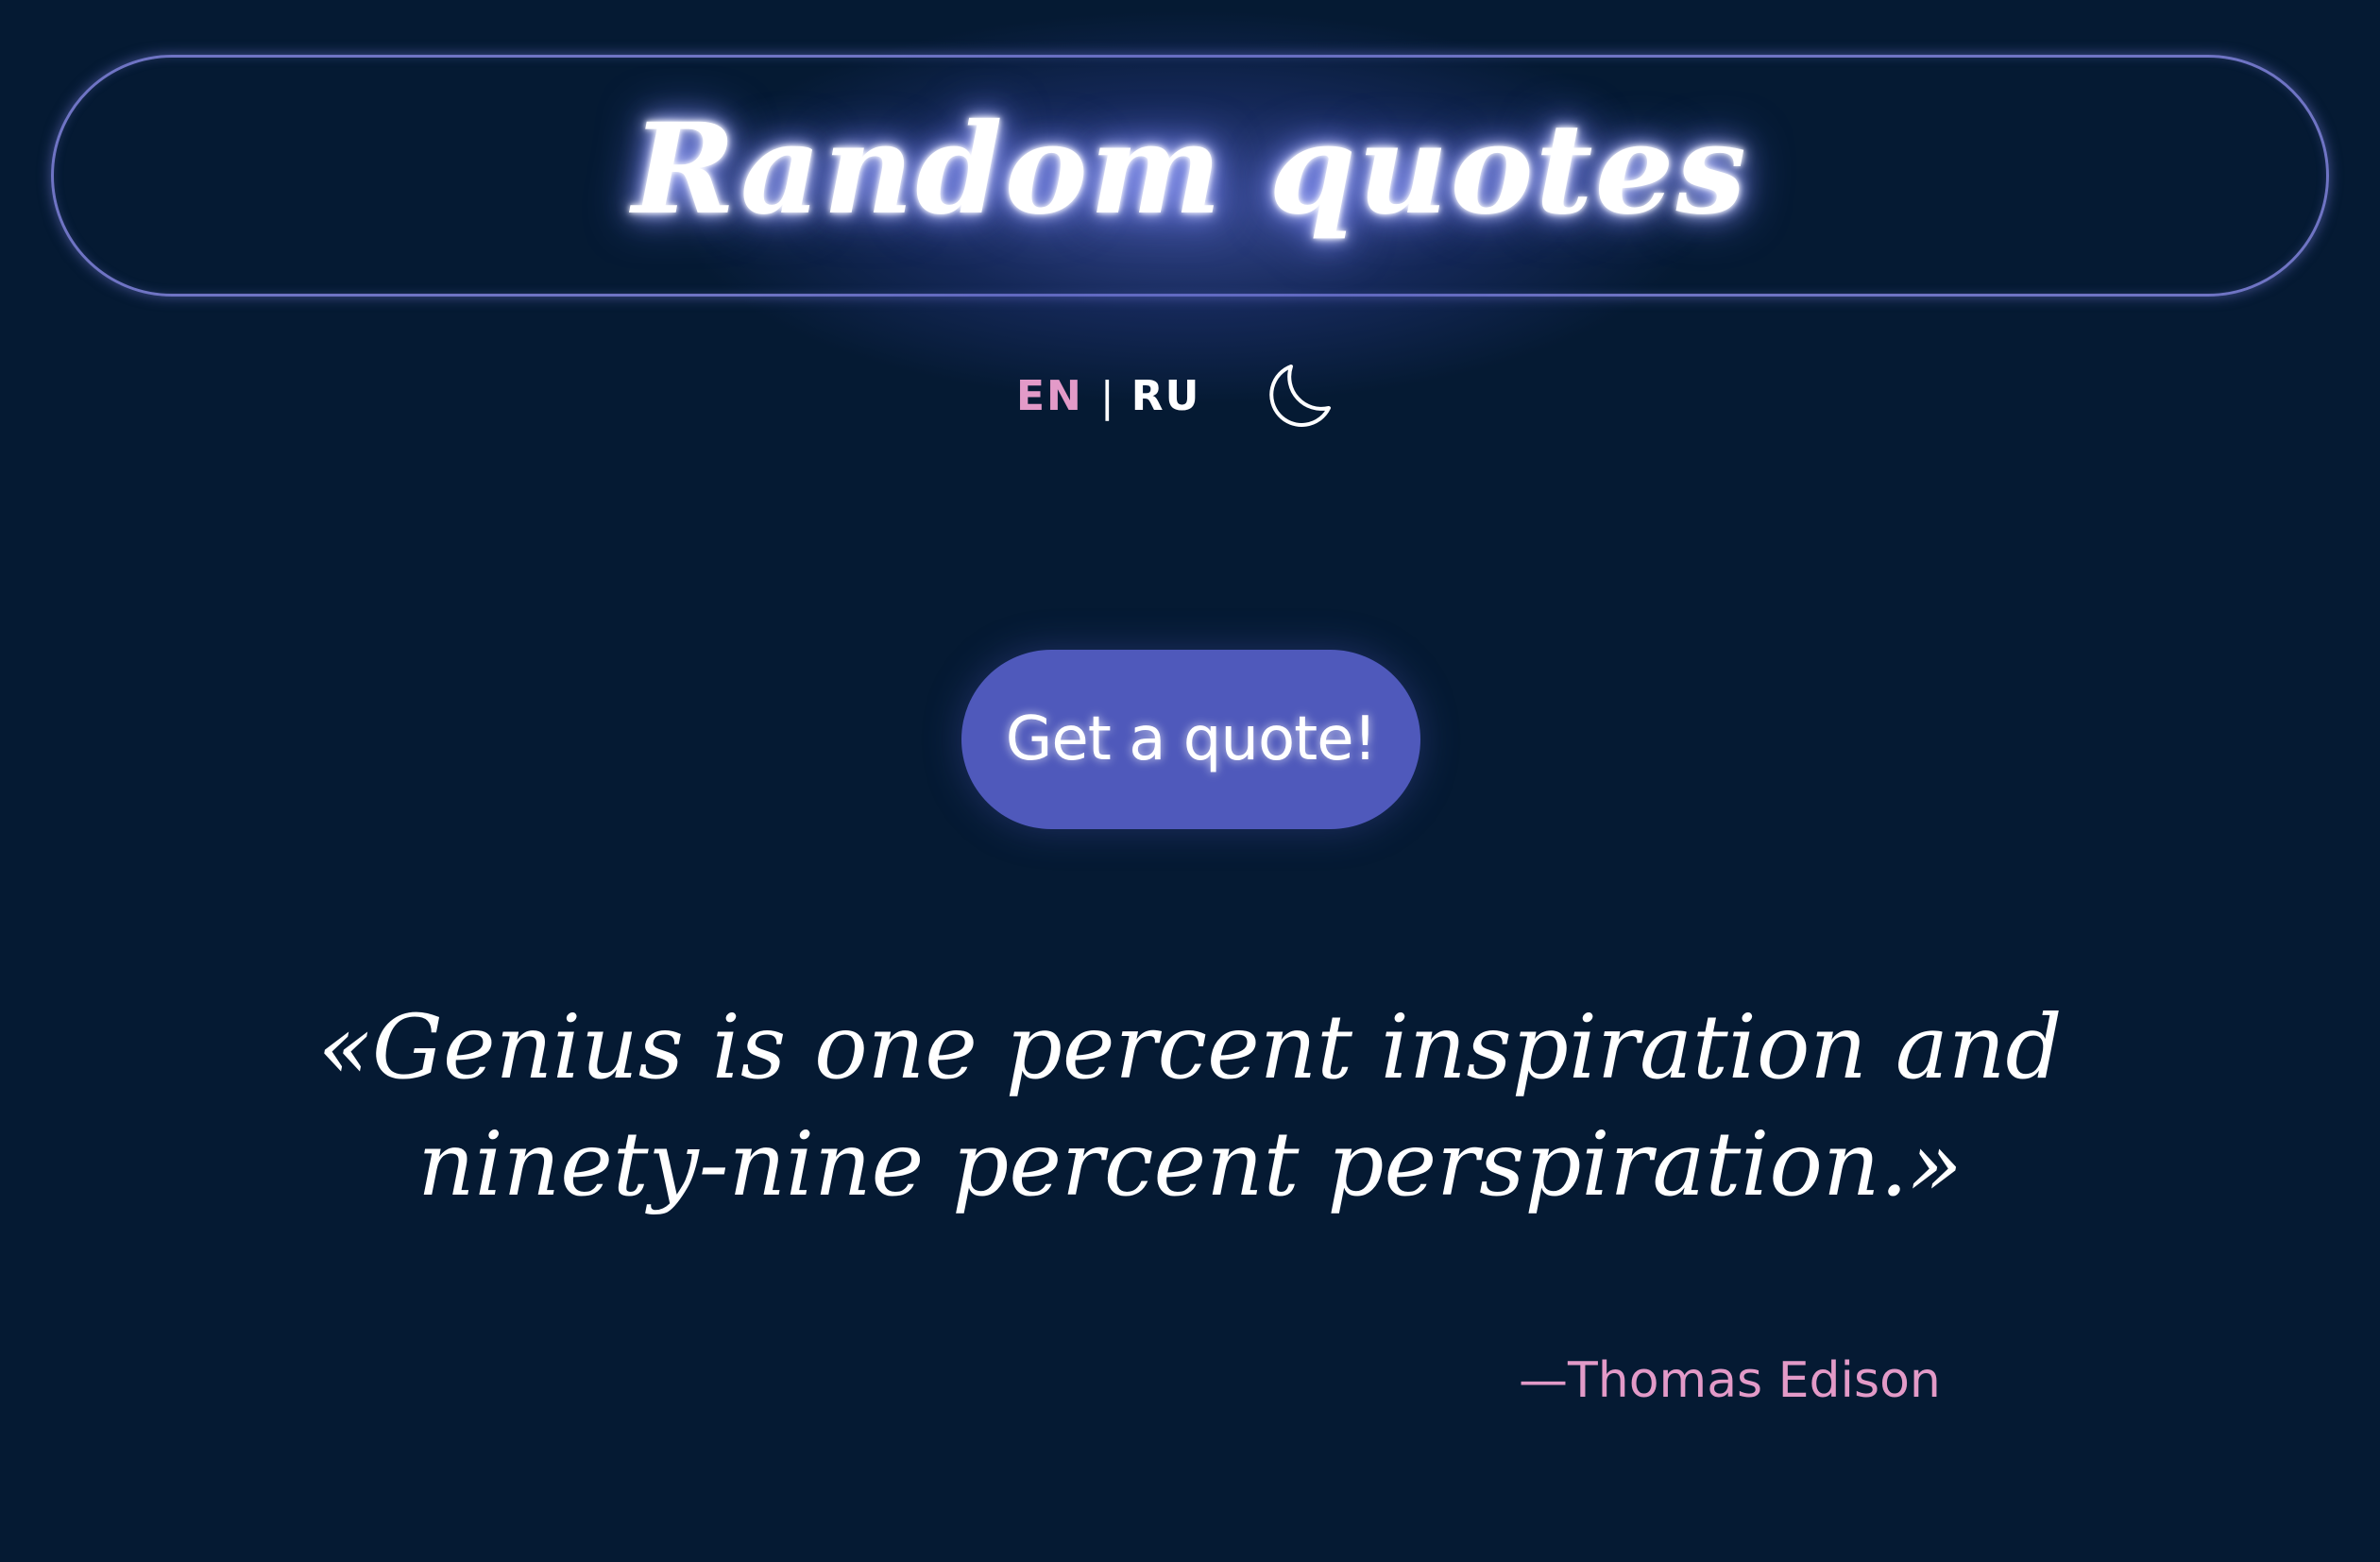 This screenshot has height=1562, width=2380. I want to click on lang-en-button: EN, so click(1049, 396).